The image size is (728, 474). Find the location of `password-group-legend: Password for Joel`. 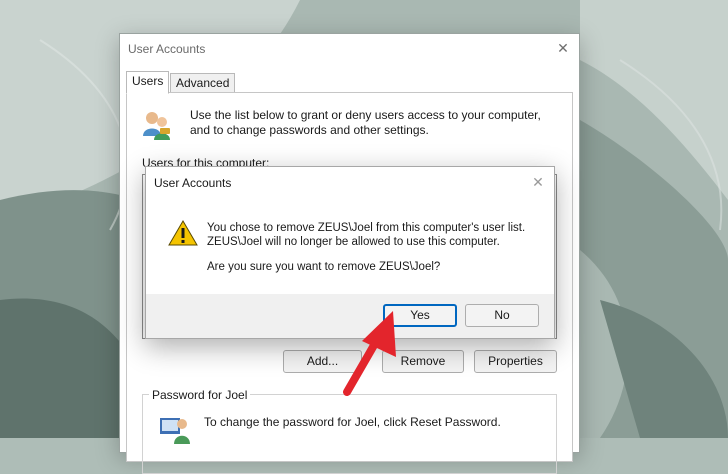

password-group-legend: Password for Joel is located at coordinates (200, 395).